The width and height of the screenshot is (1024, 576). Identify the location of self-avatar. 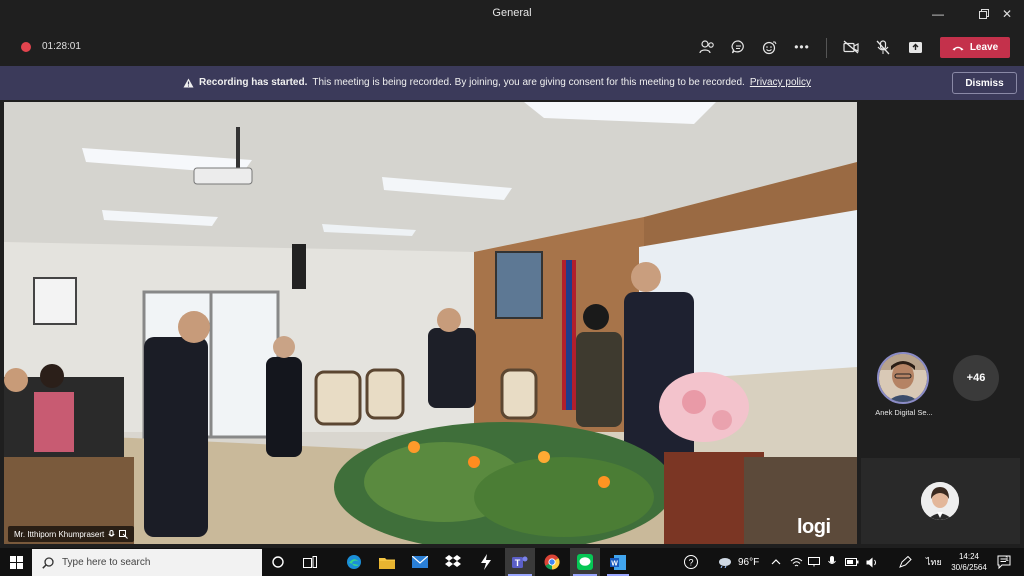
(940, 501).